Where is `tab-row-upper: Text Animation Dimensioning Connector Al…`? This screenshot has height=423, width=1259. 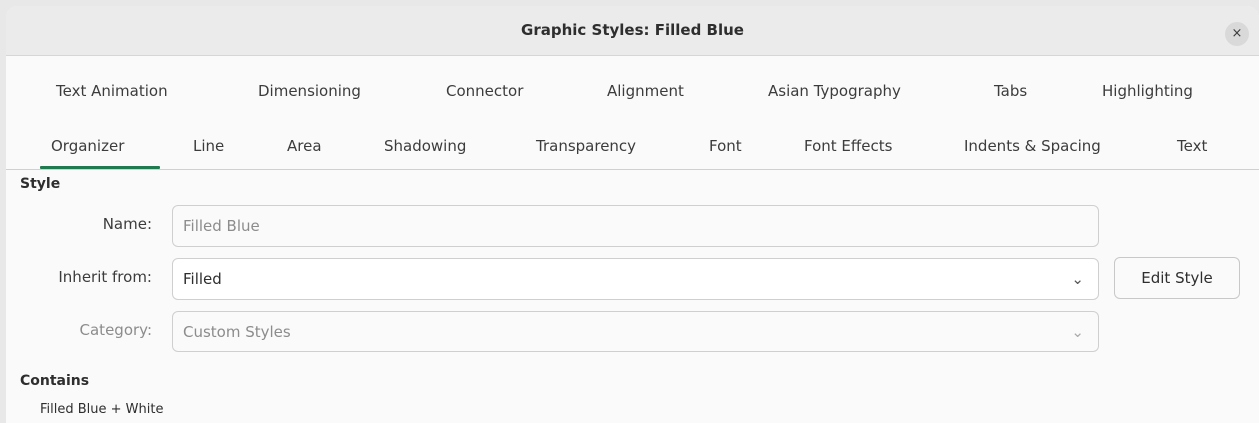 tab-row-upper: Text Animation Dimensioning Connector Al… is located at coordinates (632, 86).